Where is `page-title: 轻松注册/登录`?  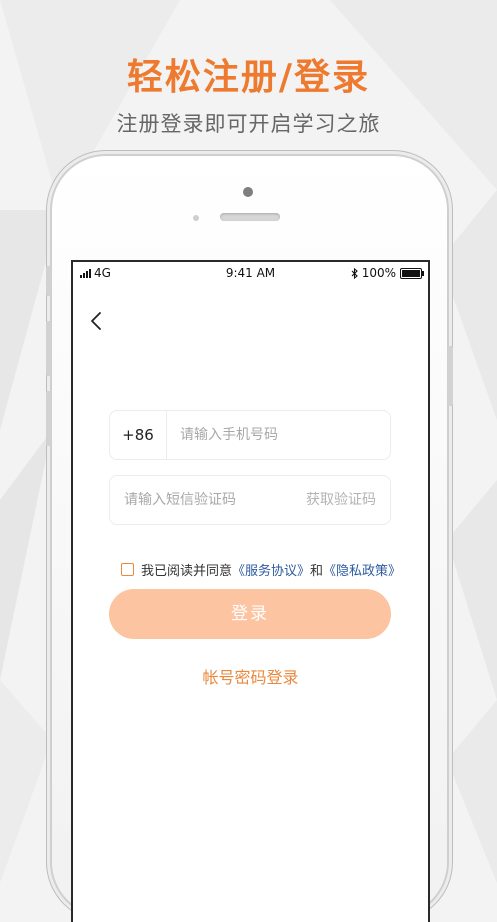 page-title: 轻松注册/登录 is located at coordinates (248, 77).